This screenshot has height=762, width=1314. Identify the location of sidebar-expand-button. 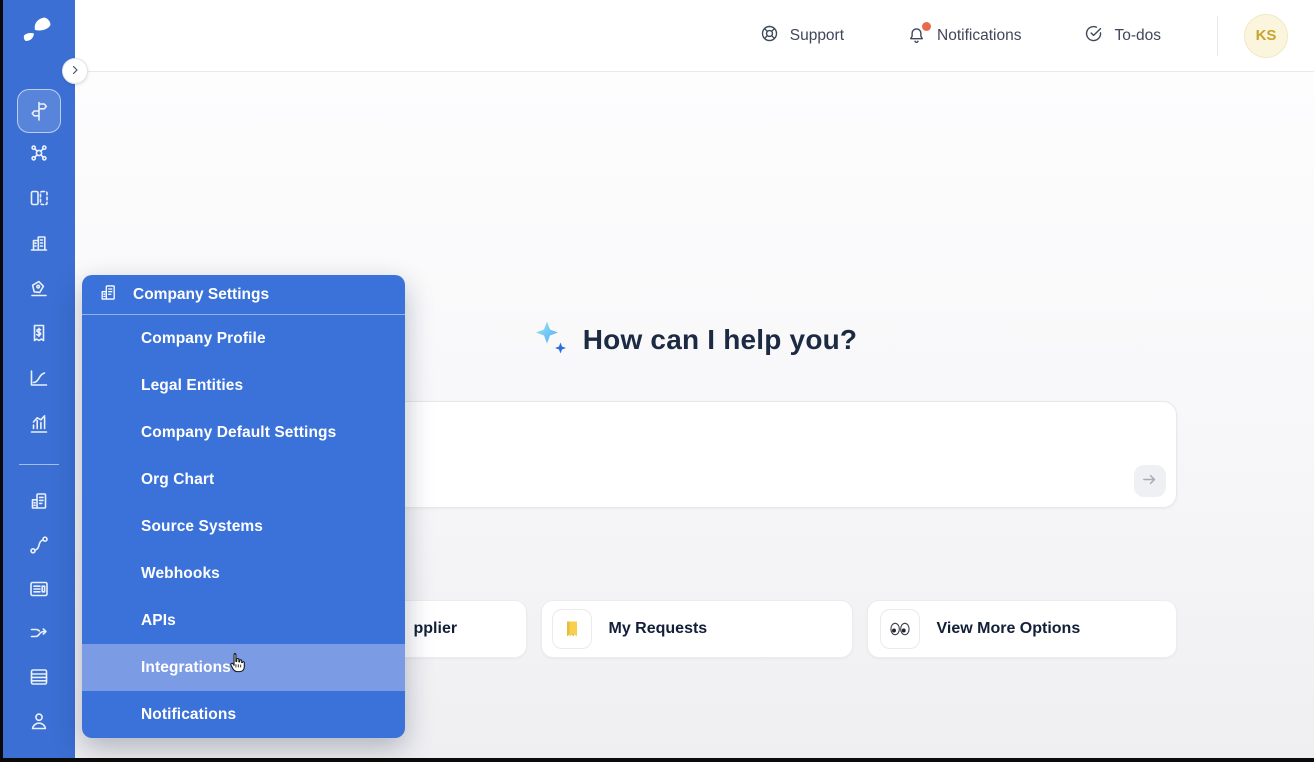
(75, 71).